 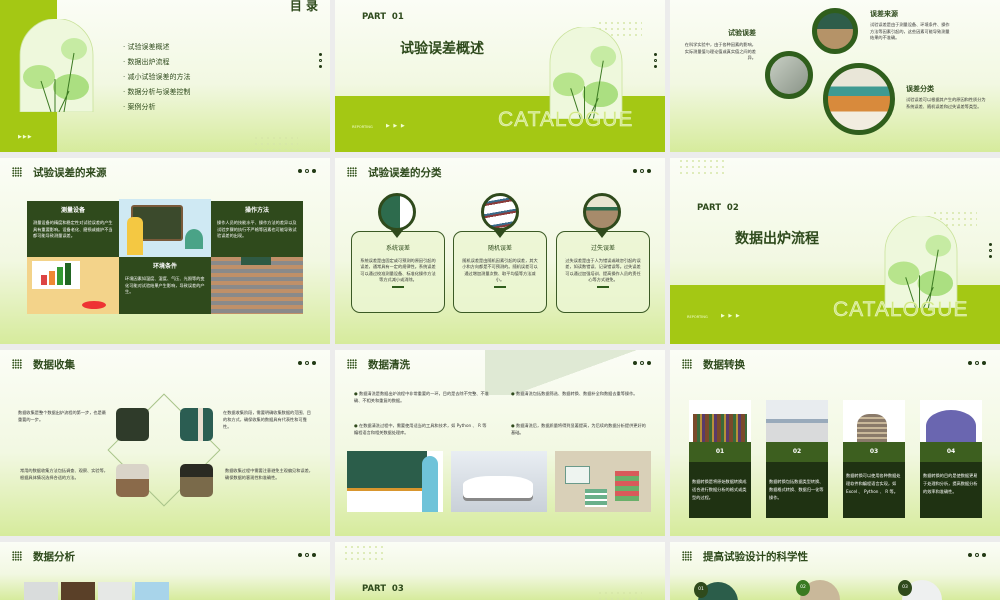 What do you see at coordinates (602, 248) in the screenshot?
I see `card-title: 过失误差` at bounding box center [602, 248].